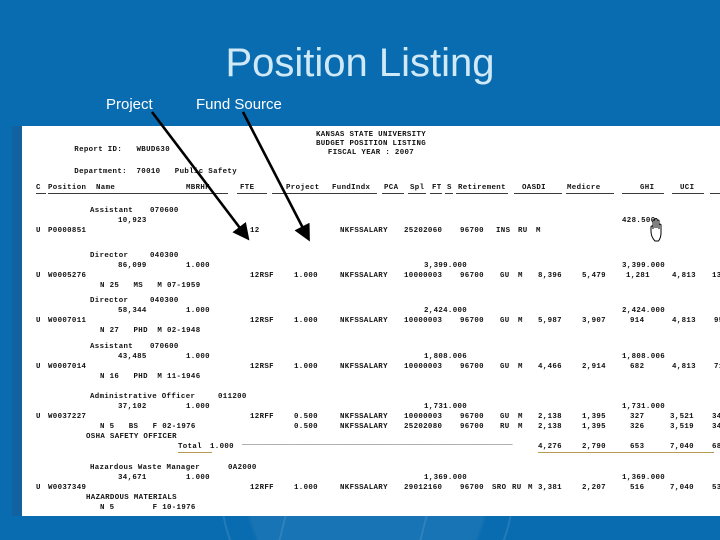  What do you see at coordinates (682, 417) in the screenshot?
I see `record-ghi: 3,521` at bounding box center [682, 417].